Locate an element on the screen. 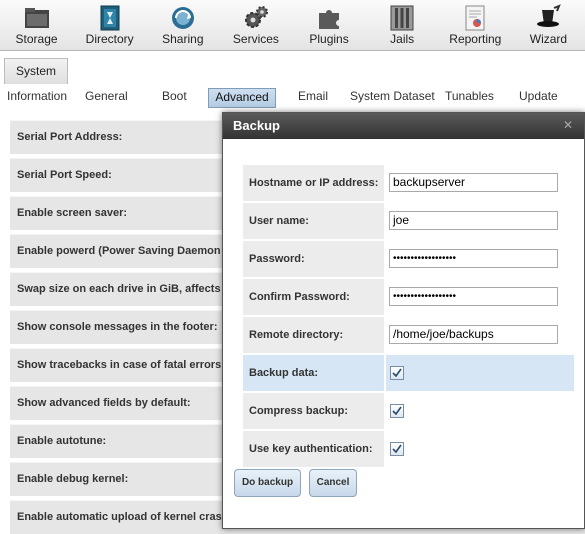  toolbar-directory: Directory is located at coordinates (109, 25).